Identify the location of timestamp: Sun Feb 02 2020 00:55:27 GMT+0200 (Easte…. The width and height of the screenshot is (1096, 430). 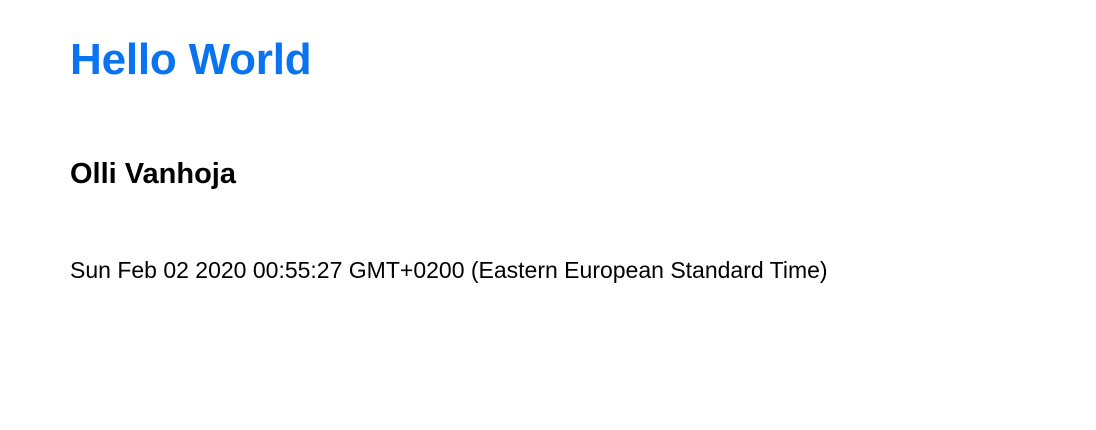
(449, 270).